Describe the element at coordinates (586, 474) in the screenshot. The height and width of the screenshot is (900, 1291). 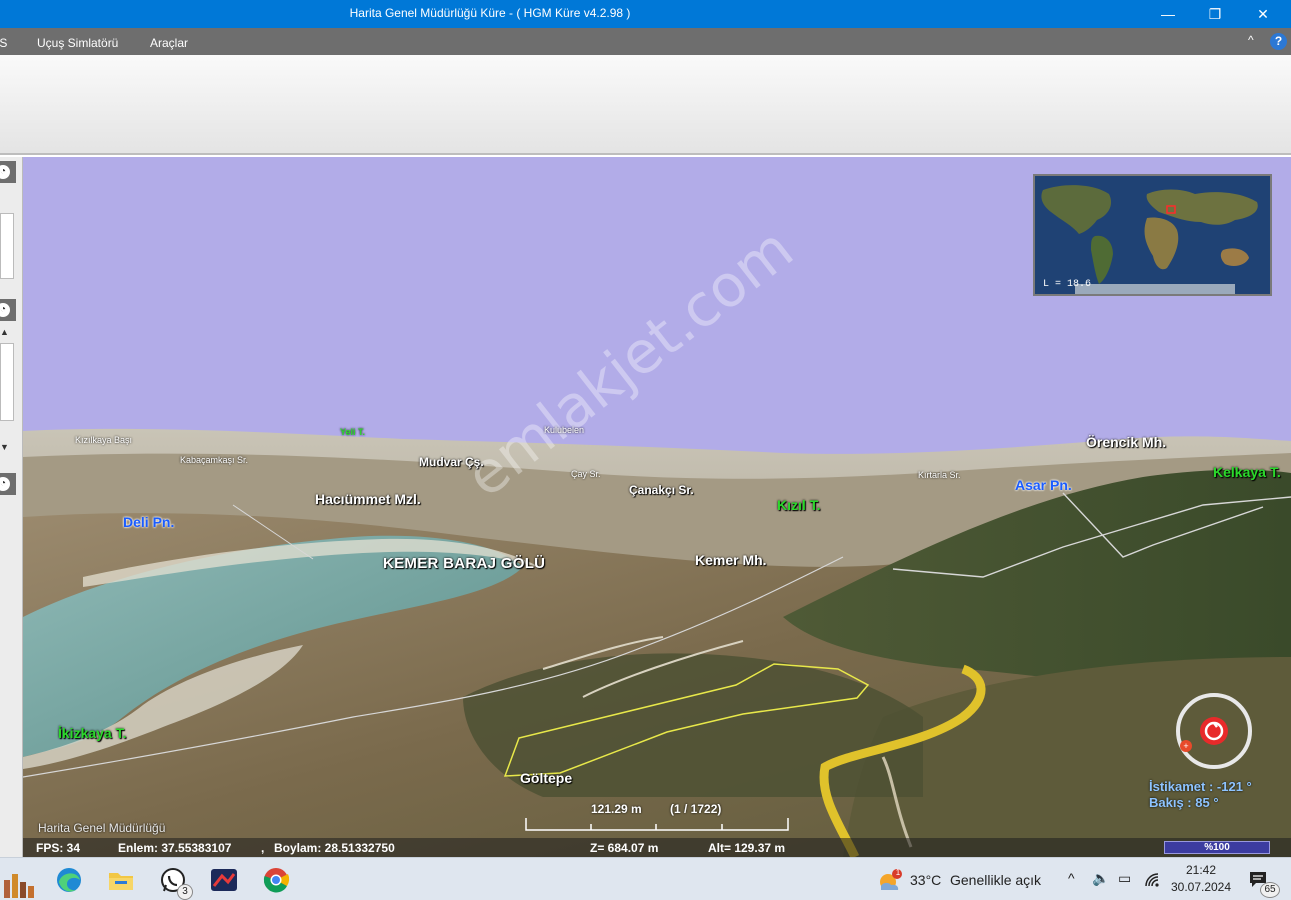
I see `place-label: Çay Sr.` at that location.